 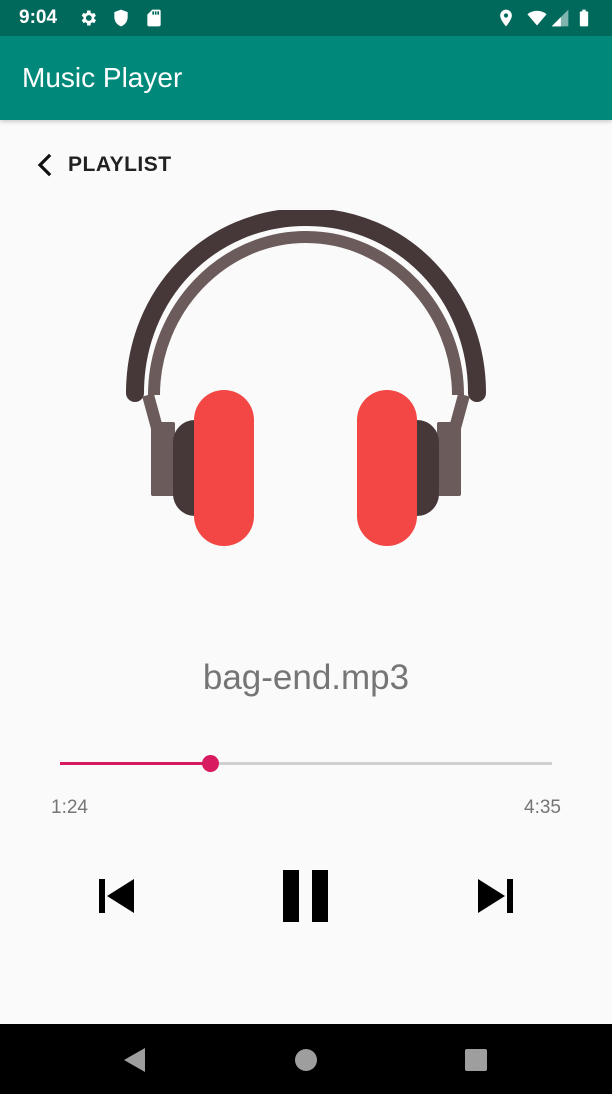 I want to click on back-label: PLAYLIST, so click(x=120, y=164).